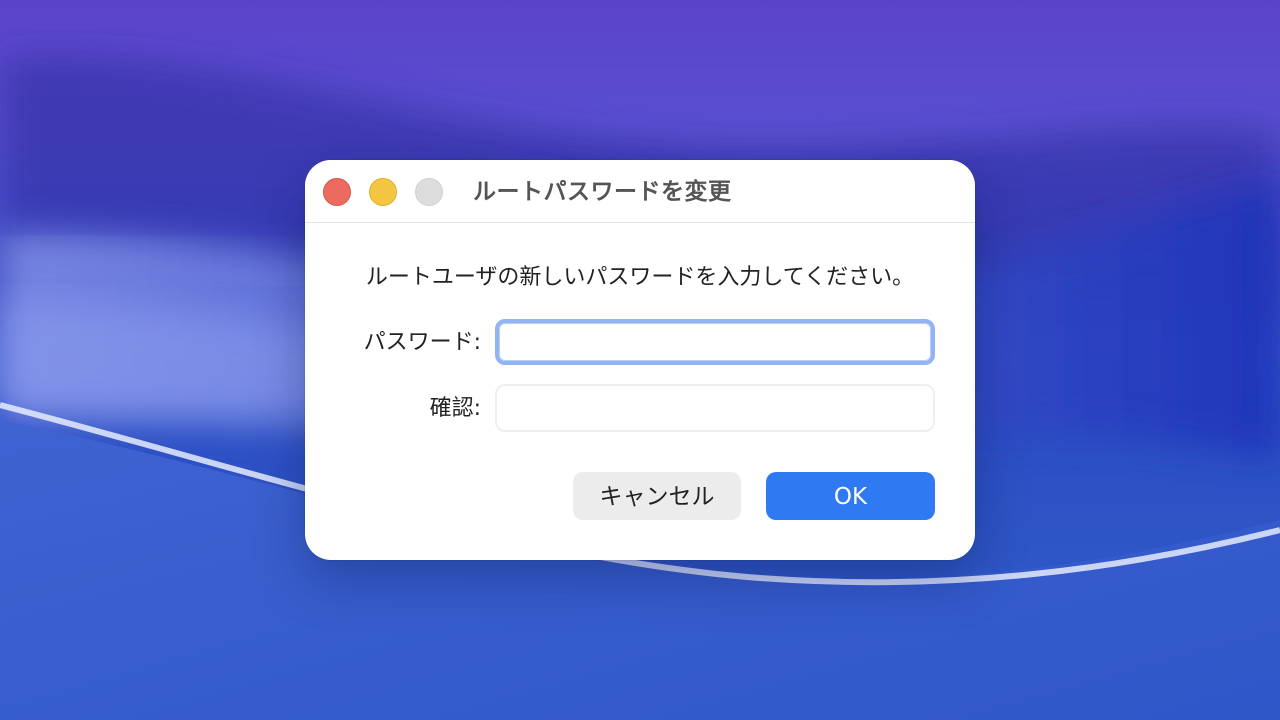 This screenshot has height=720, width=1280. Describe the element at coordinates (337, 192) in the screenshot. I see `close-window-icon` at that location.